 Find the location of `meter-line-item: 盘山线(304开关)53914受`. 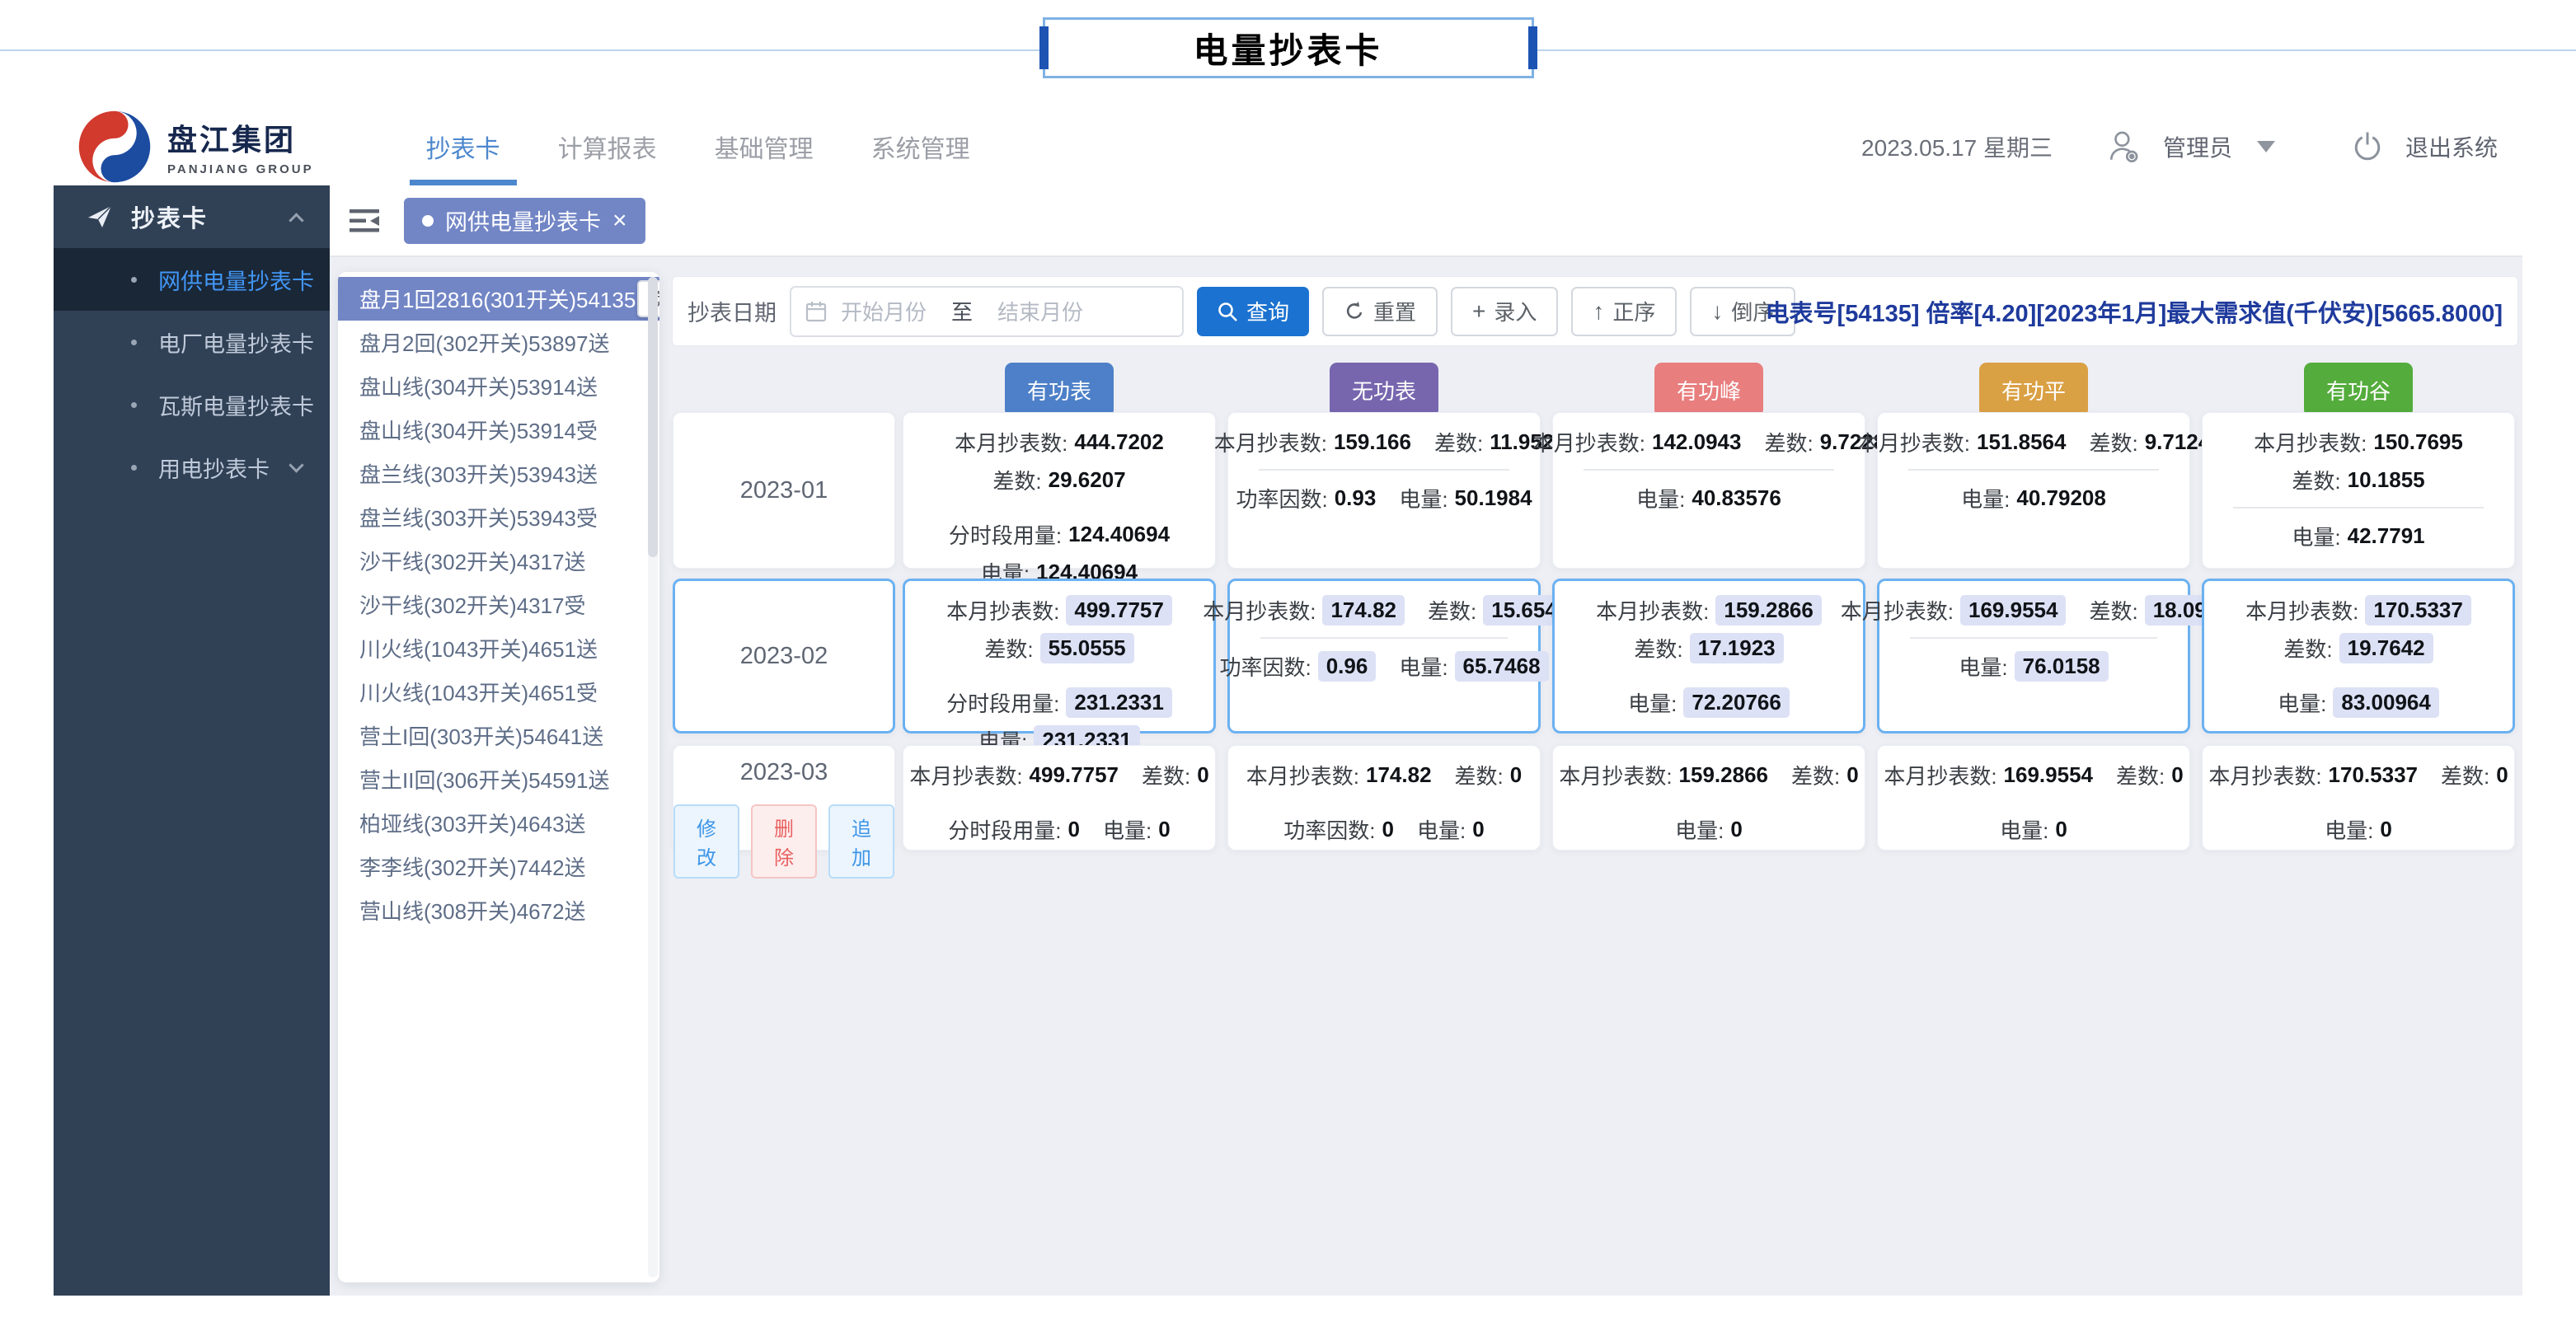

meter-line-item: 盘山线(304开关)53914受 is located at coordinates (499, 430).